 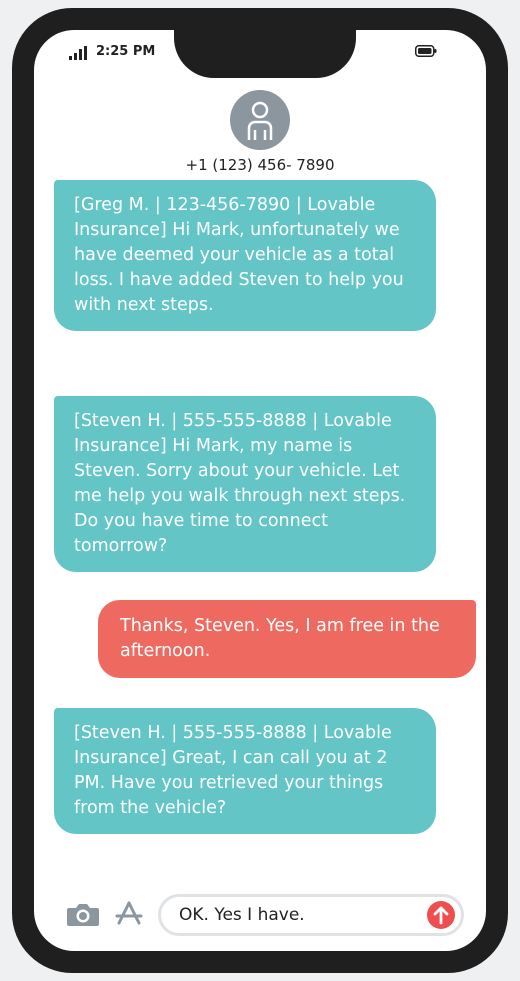 What do you see at coordinates (265, 54) in the screenshot?
I see `phone-notch` at bounding box center [265, 54].